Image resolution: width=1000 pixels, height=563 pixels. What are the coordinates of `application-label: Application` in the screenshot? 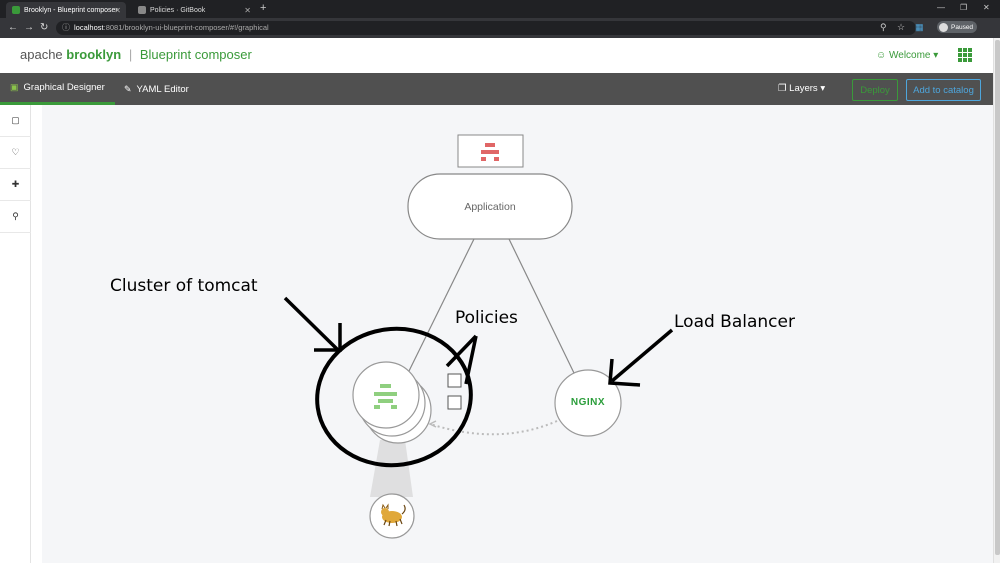 It's located at (490, 207).